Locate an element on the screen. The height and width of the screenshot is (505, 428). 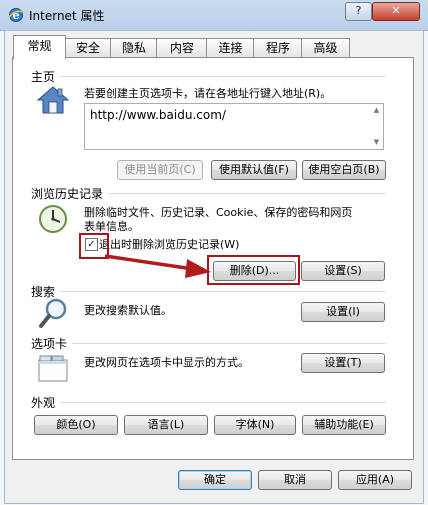
languages-button: 语言(L) is located at coordinates (166, 425).